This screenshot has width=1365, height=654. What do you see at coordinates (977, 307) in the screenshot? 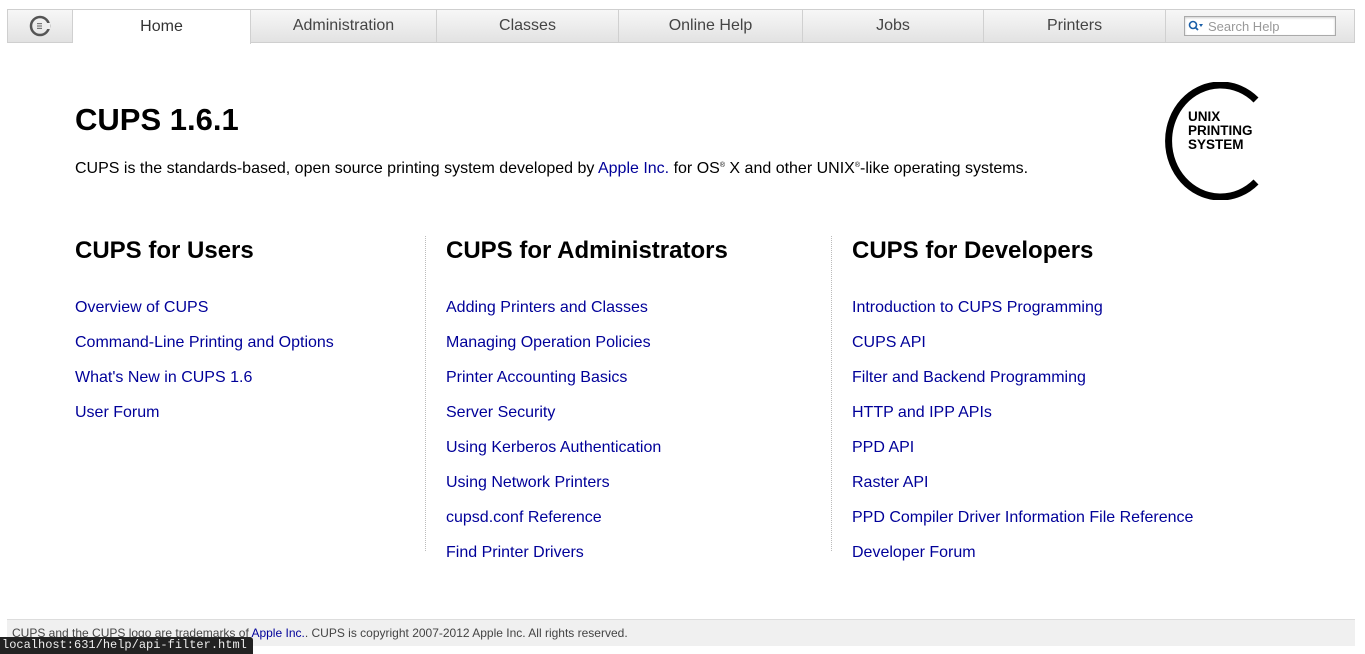
I see `link-intro-programming: Introduction to CUPS Programming` at bounding box center [977, 307].